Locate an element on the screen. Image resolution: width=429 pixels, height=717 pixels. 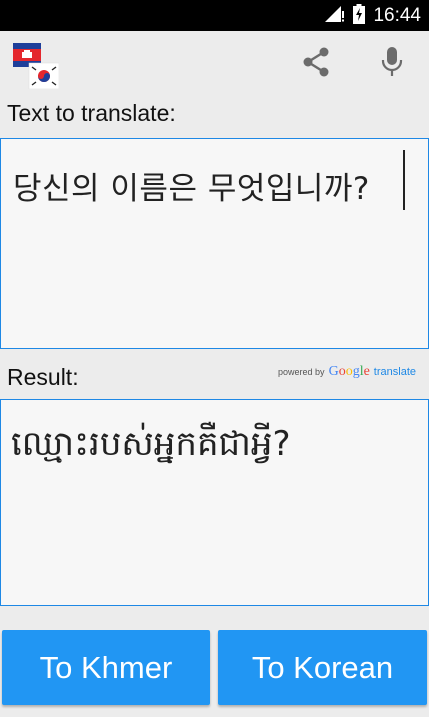
source-text: 당신의 이름은 무엇입니까? is located at coordinates (191, 189).